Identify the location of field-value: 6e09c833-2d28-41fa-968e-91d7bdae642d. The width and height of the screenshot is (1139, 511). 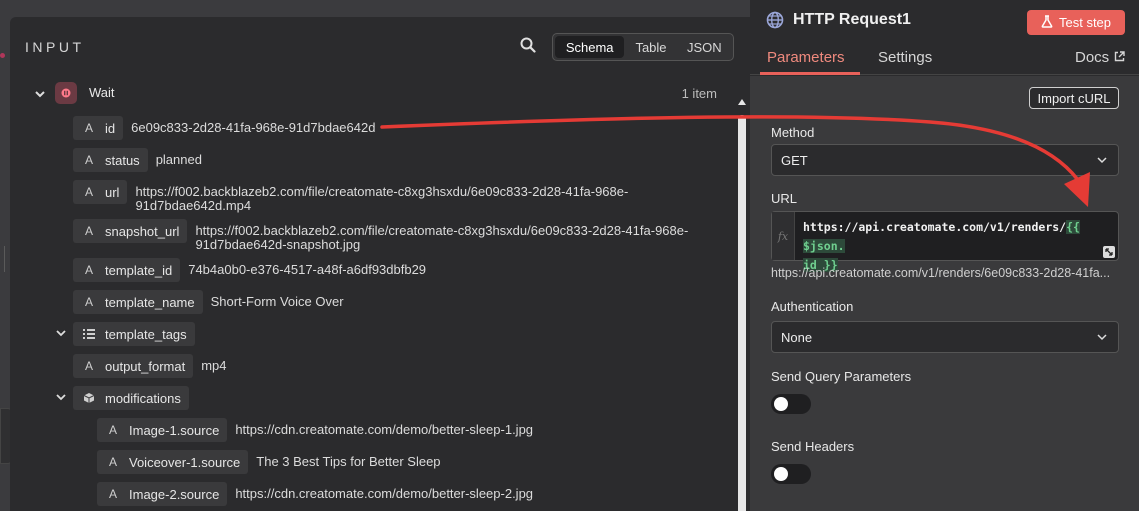
(253, 127).